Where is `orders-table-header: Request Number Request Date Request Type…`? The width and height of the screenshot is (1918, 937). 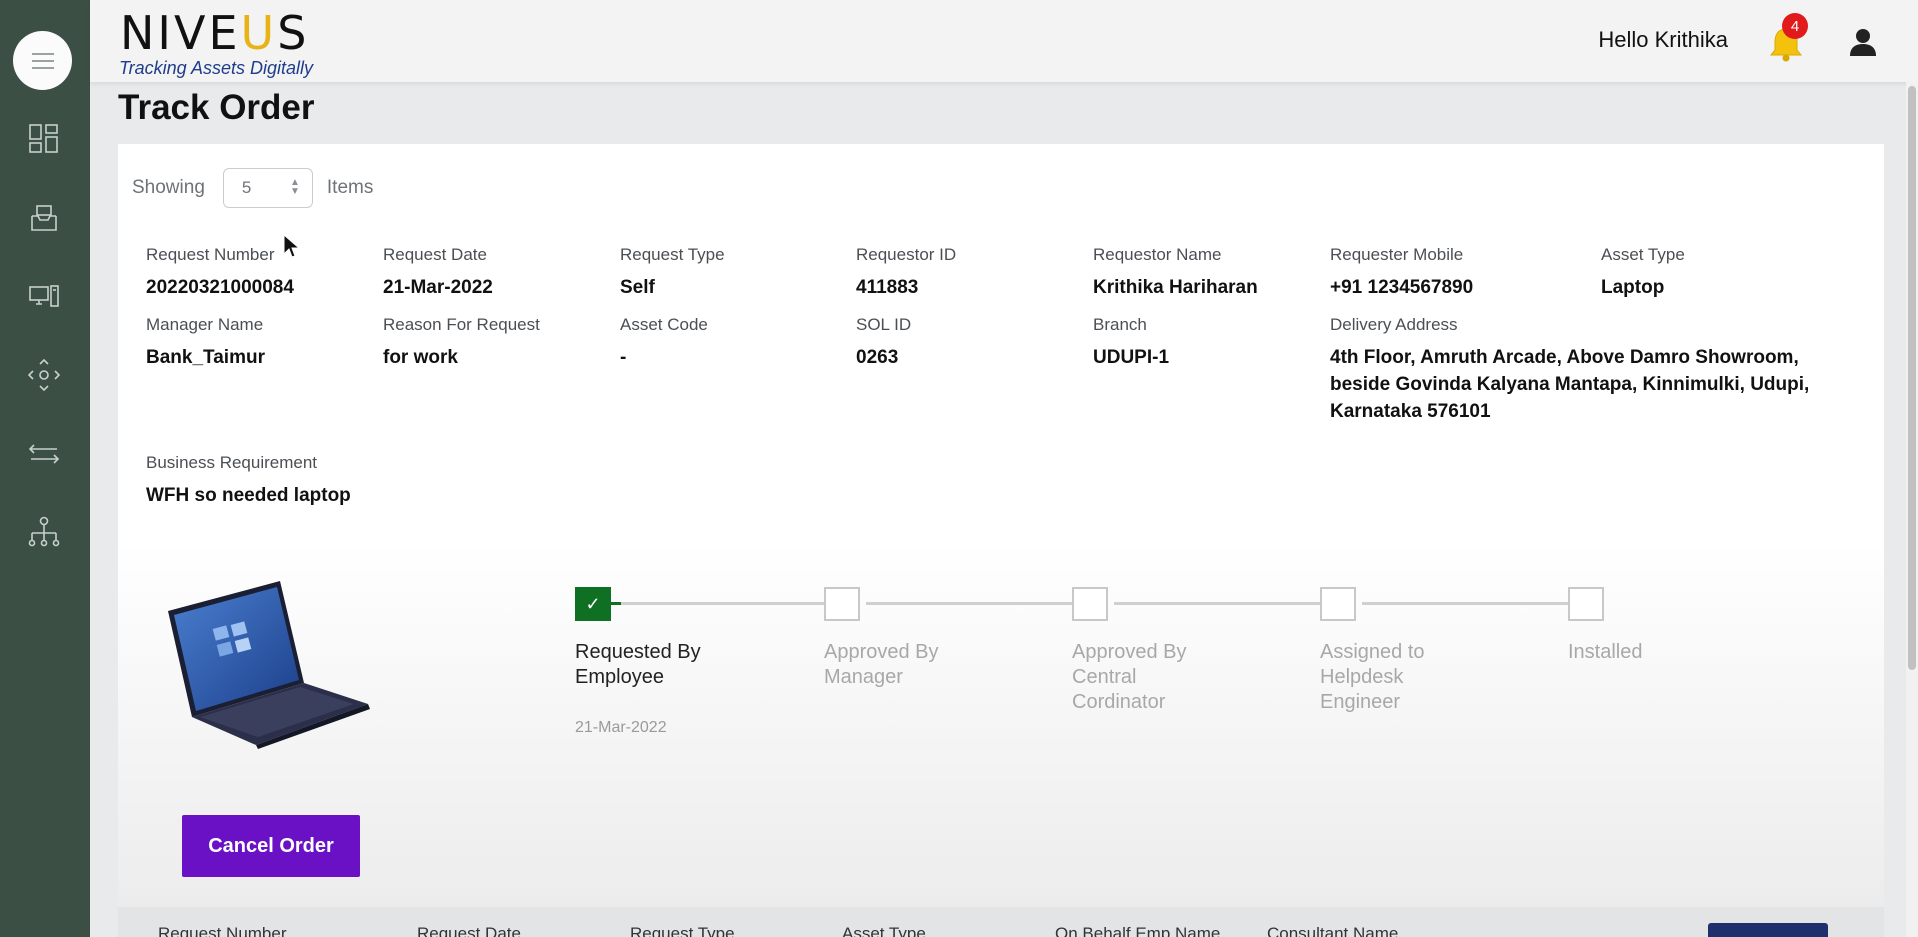
orders-table-header: Request Number Request Date Request Type… is located at coordinates (1001, 922).